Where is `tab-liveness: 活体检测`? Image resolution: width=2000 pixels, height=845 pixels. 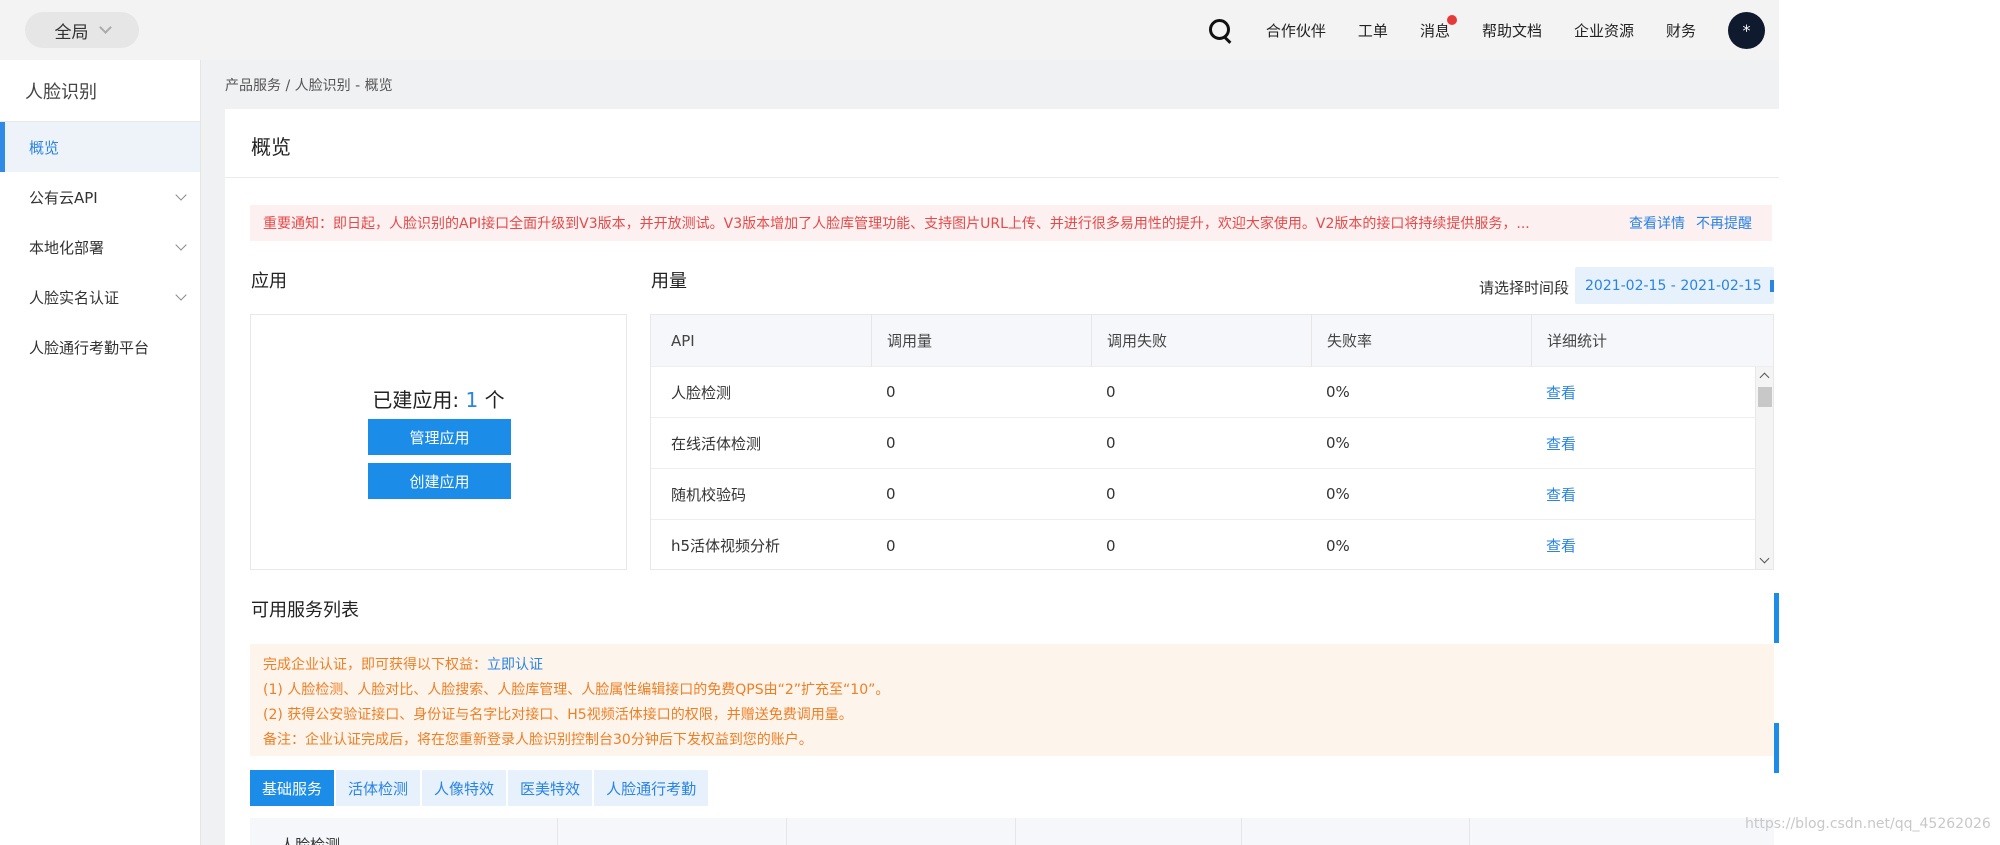 tab-liveness: 活体检测 is located at coordinates (378, 788).